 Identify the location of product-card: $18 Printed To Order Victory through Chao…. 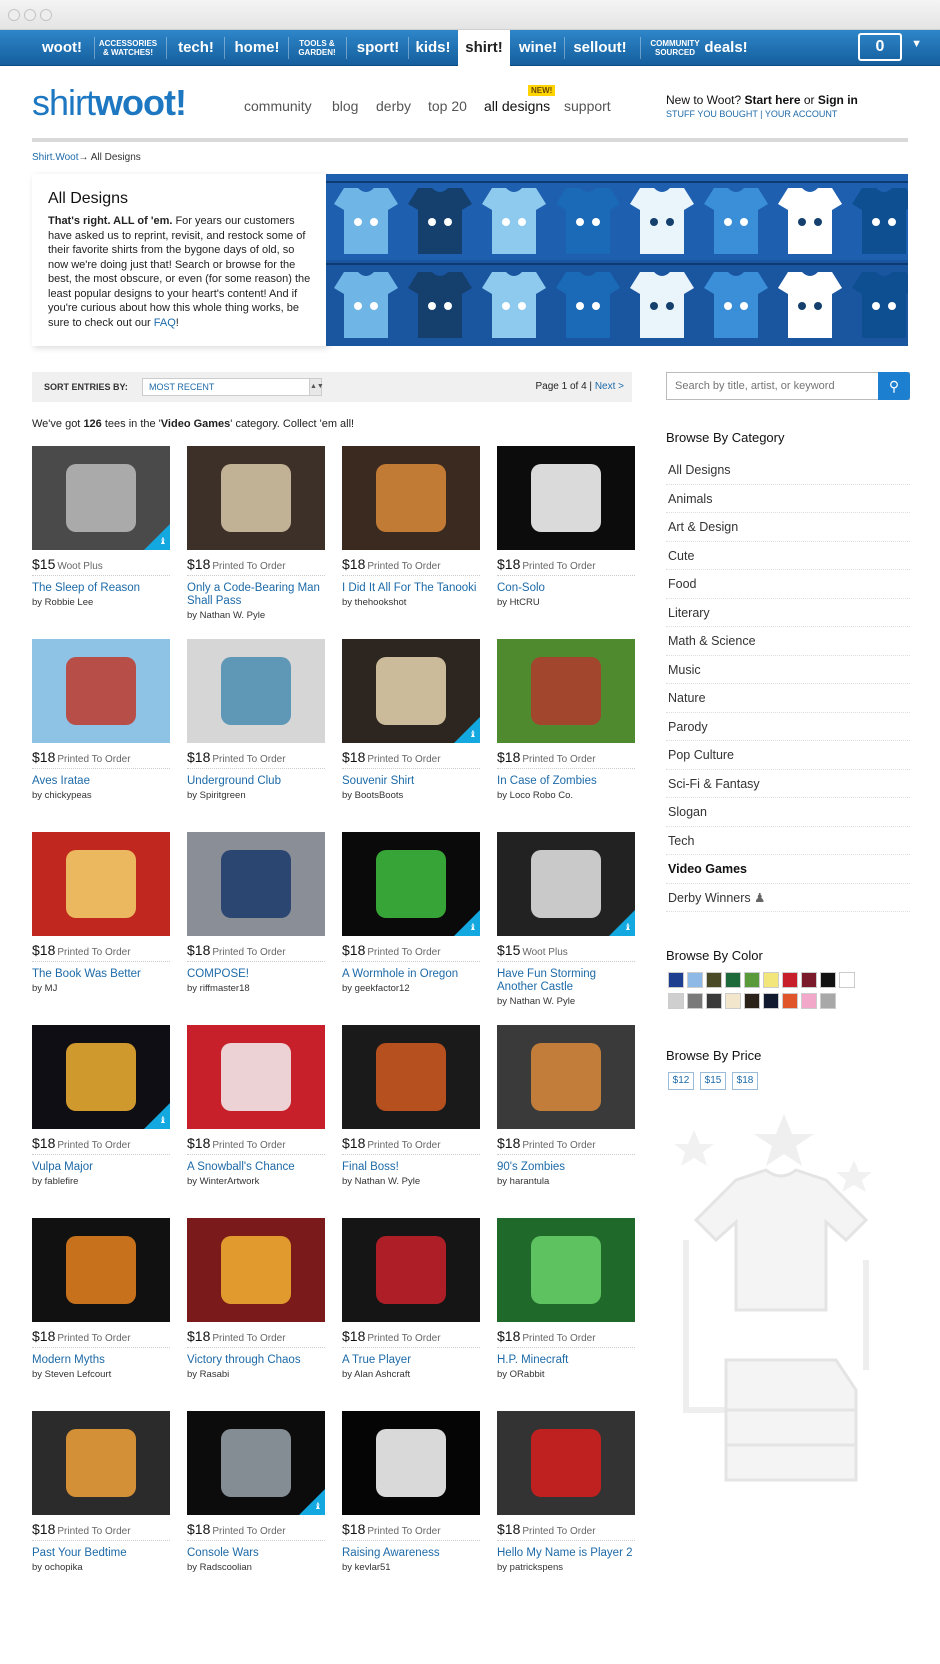
(256, 1299).